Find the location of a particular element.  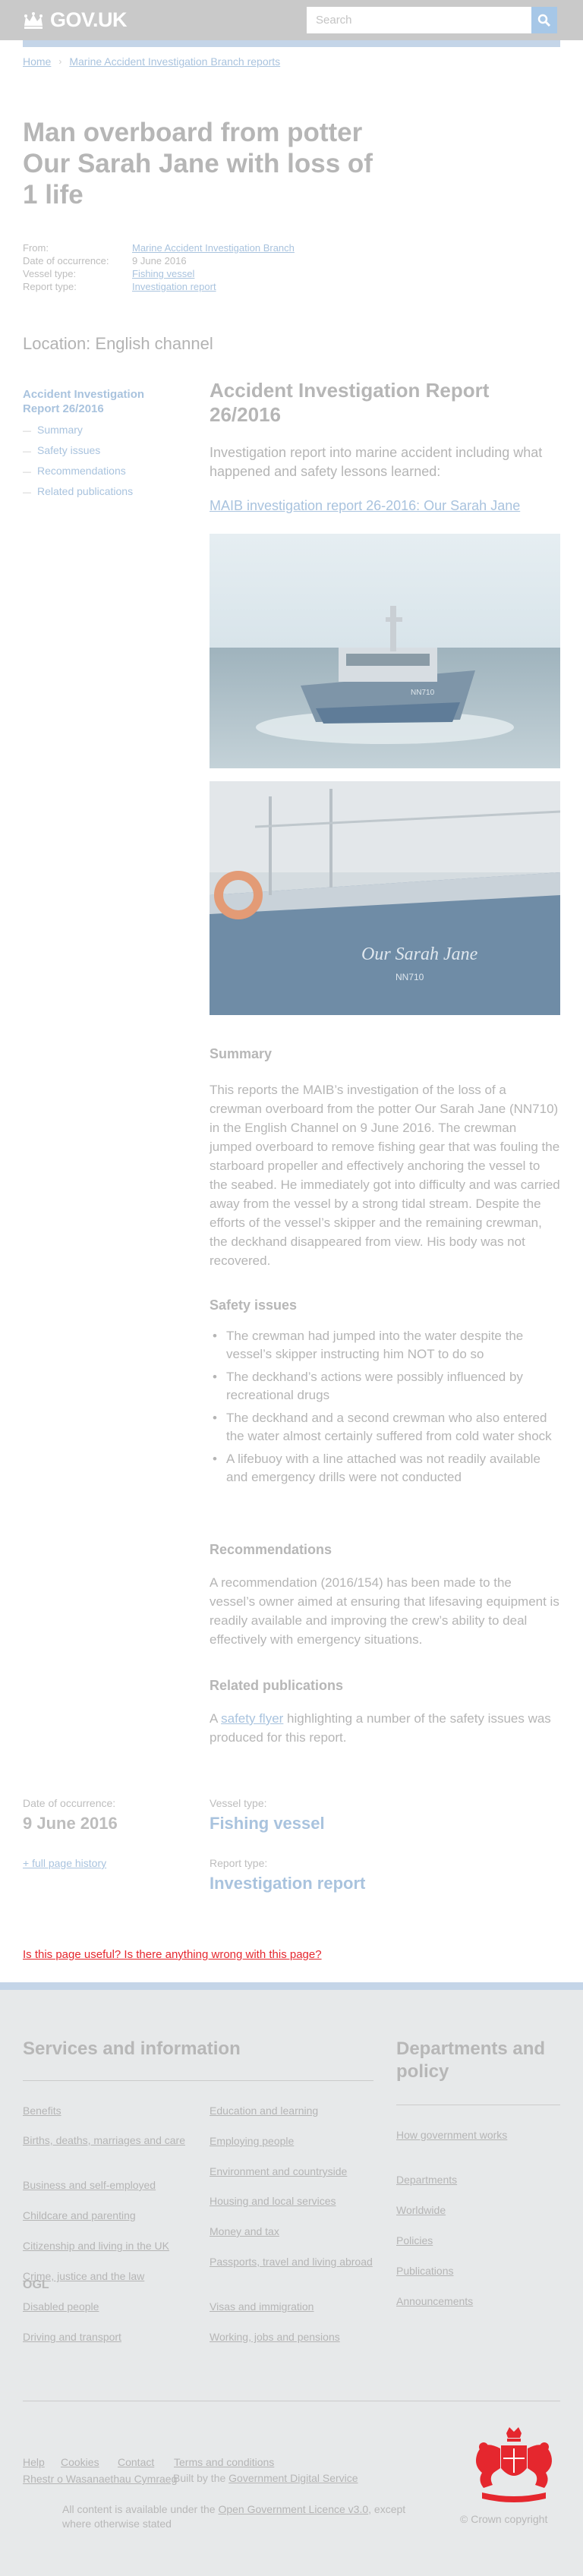

footer-link-births: Births, deaths, marriages and care is located at coordinates (107, 2140).